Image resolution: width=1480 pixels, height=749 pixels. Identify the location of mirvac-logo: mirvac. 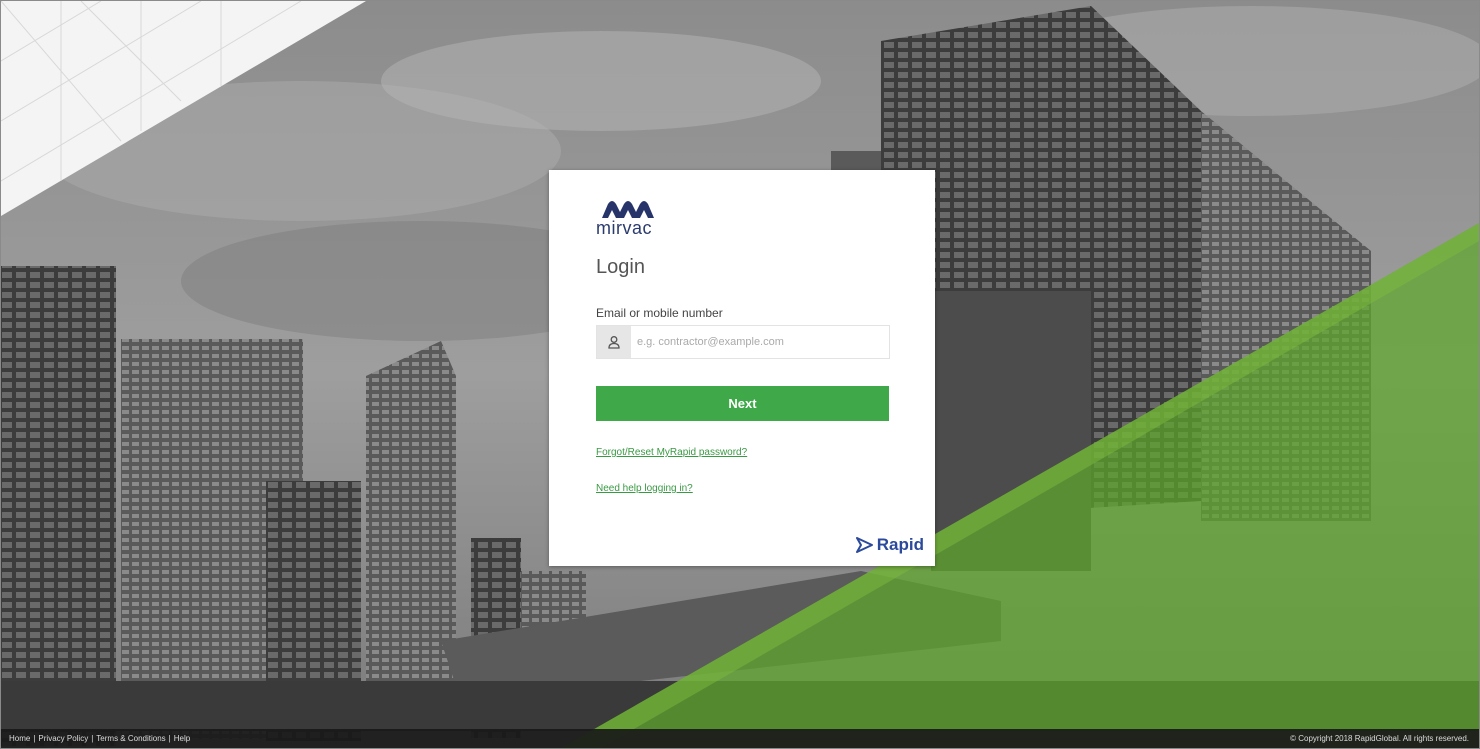
(636, 217).